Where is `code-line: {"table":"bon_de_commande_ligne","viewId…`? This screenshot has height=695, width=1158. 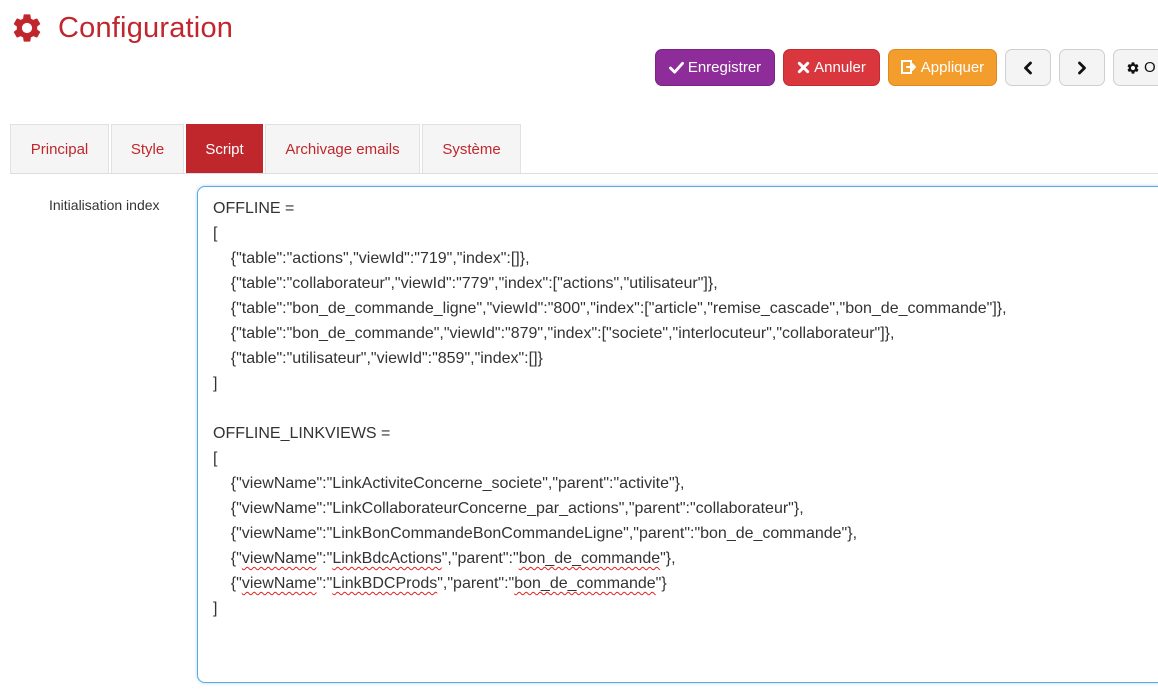
code-line: {"table":"bon_de_commande_ligne","viewId… is located at coordinates (610, 308).